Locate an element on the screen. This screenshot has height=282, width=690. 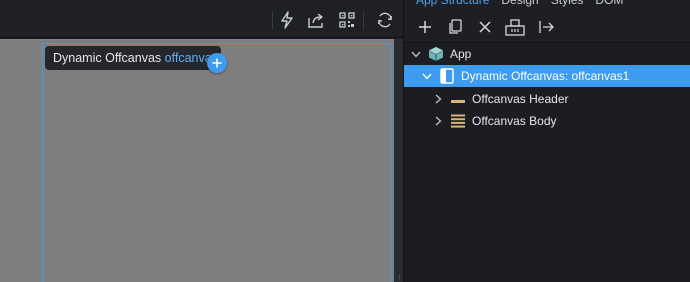
tab-app-structure: App Structure is located at coordinates (452, 4).